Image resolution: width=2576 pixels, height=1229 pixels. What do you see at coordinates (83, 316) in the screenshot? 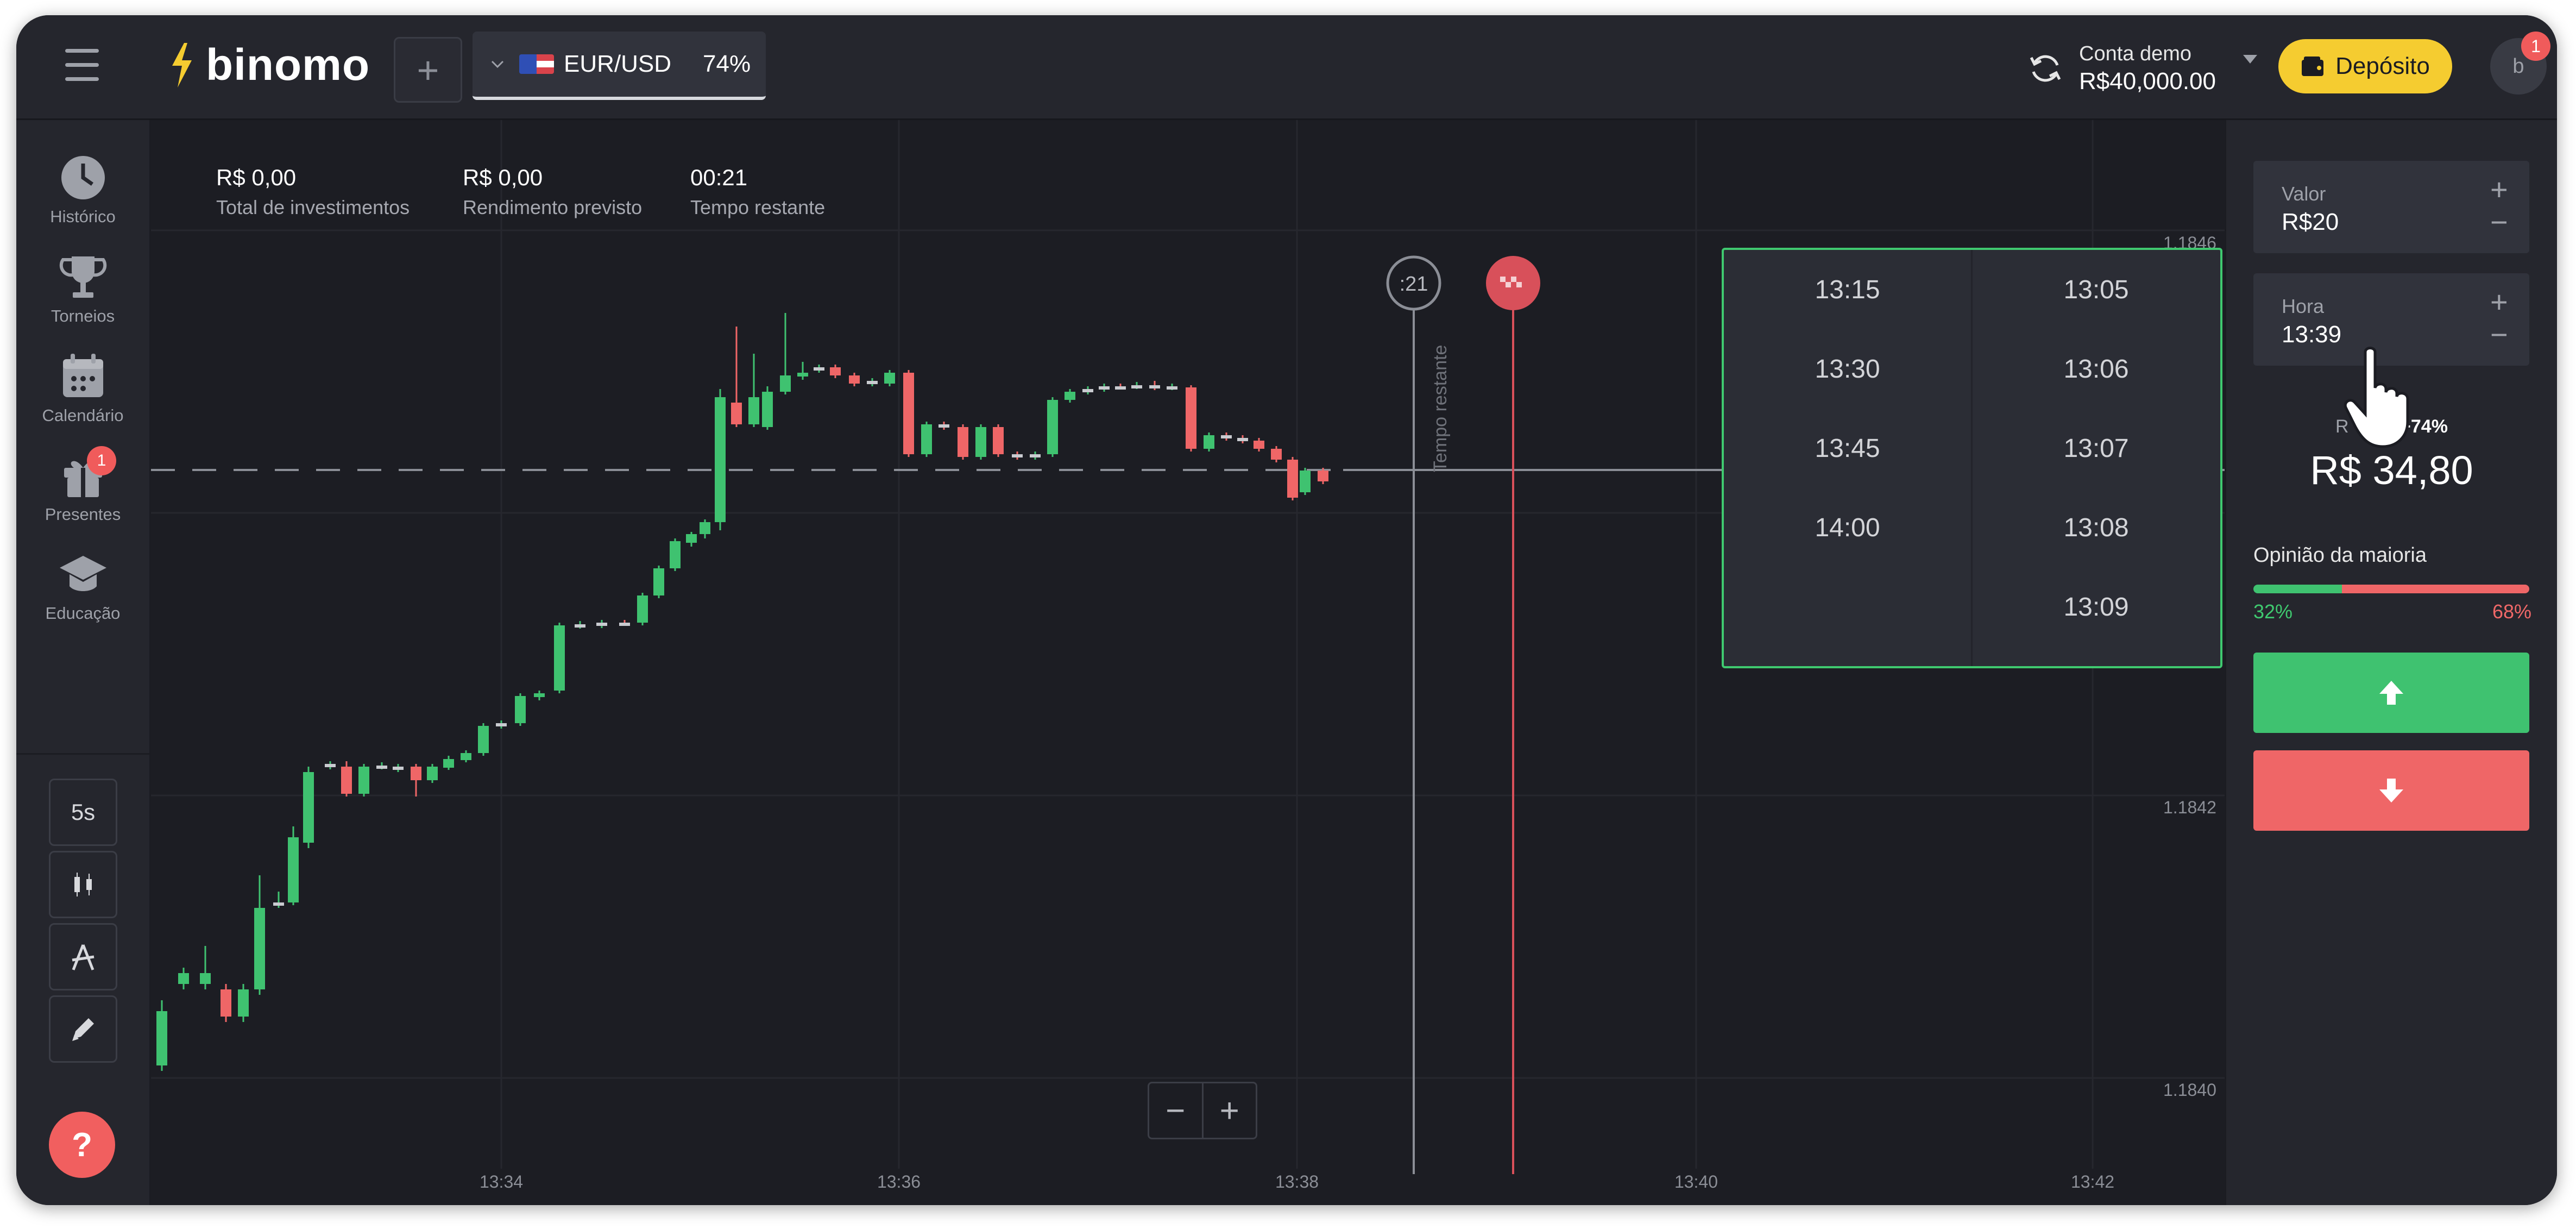
I see `sidebar-item-label: Torneios` at bounding box center [83, 316].